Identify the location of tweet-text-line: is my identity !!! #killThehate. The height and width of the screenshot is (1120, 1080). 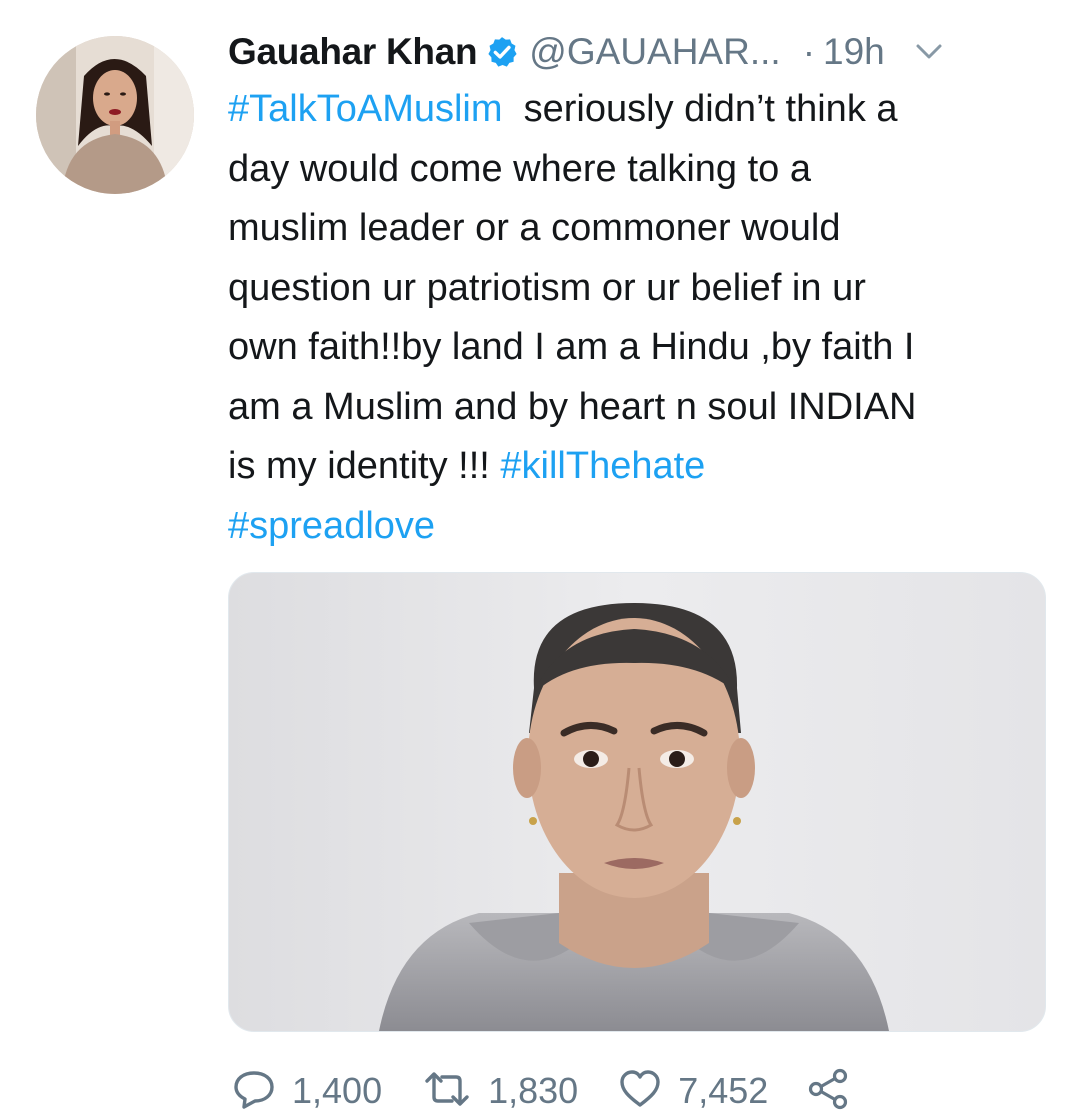
(643, 467).